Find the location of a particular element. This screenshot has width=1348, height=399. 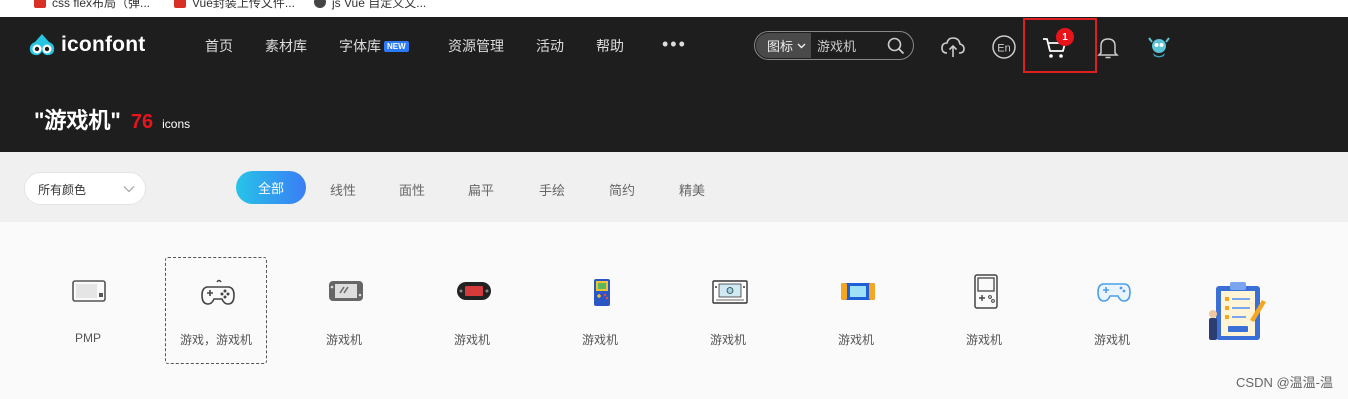

tab-exquisite: 精美 is located at coordinates (692, 189).